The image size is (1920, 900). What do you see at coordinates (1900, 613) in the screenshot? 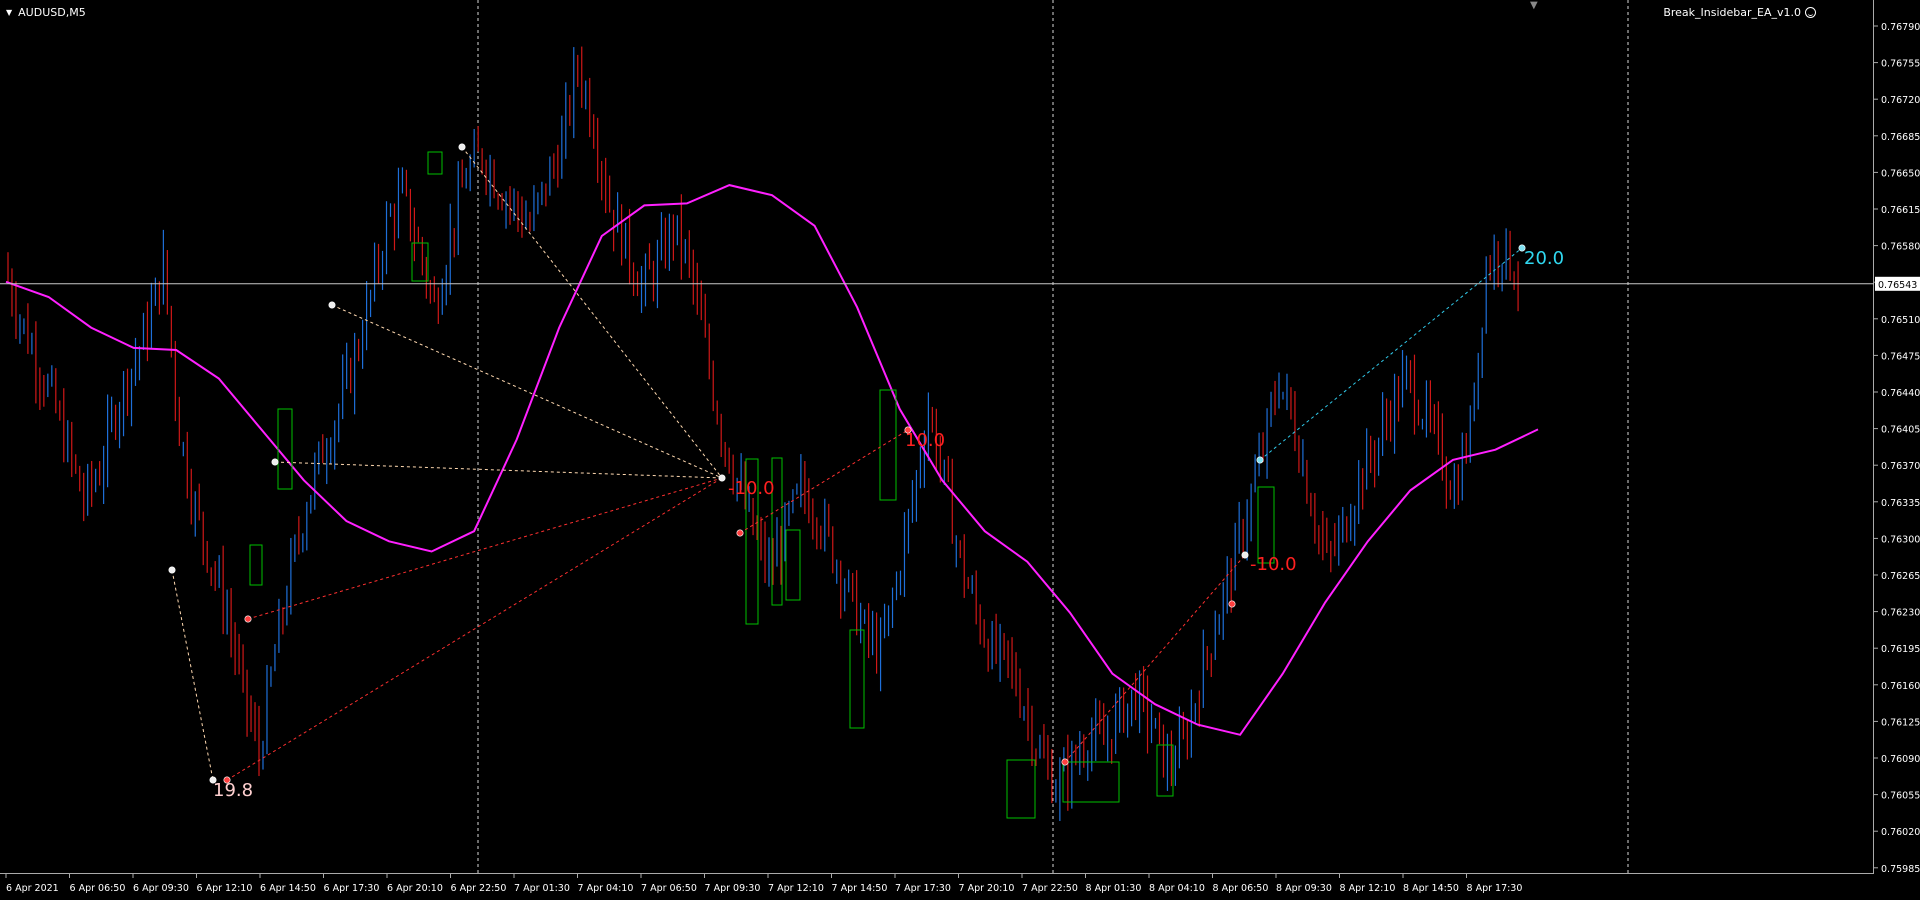
I see `price-tick-label: 0.76230` at bounding box center [1900, 613].